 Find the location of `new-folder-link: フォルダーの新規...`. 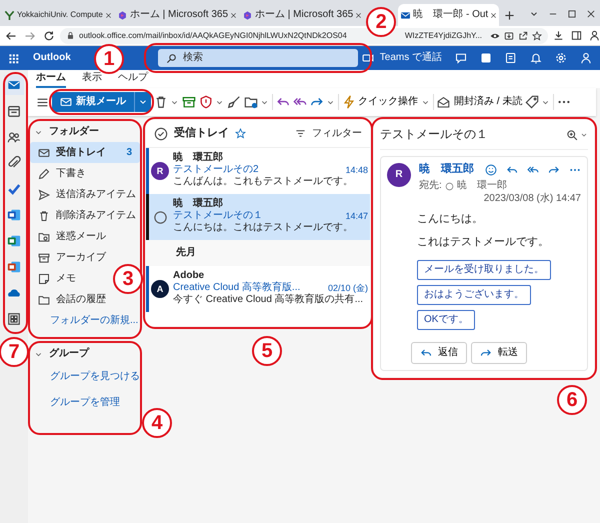

new-folder-link: フォルダーの新規... is located at coordinates (94, 321).